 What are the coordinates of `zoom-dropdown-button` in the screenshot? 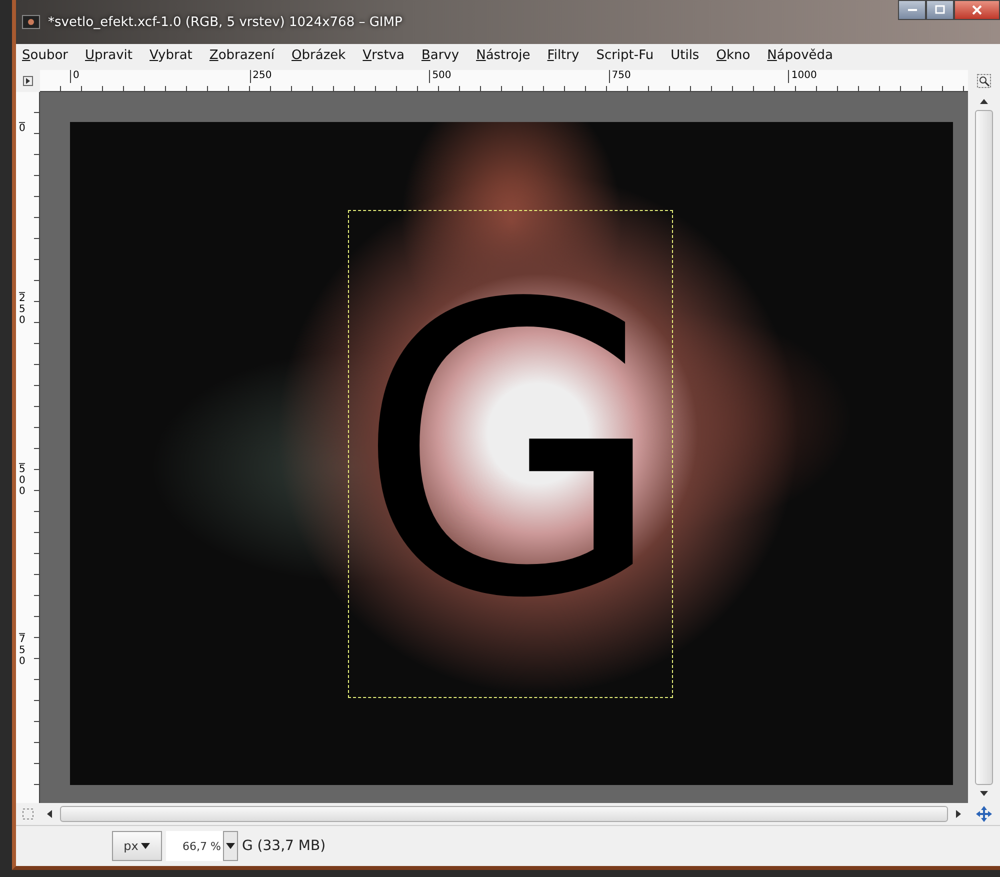 It's located at (230, 846).